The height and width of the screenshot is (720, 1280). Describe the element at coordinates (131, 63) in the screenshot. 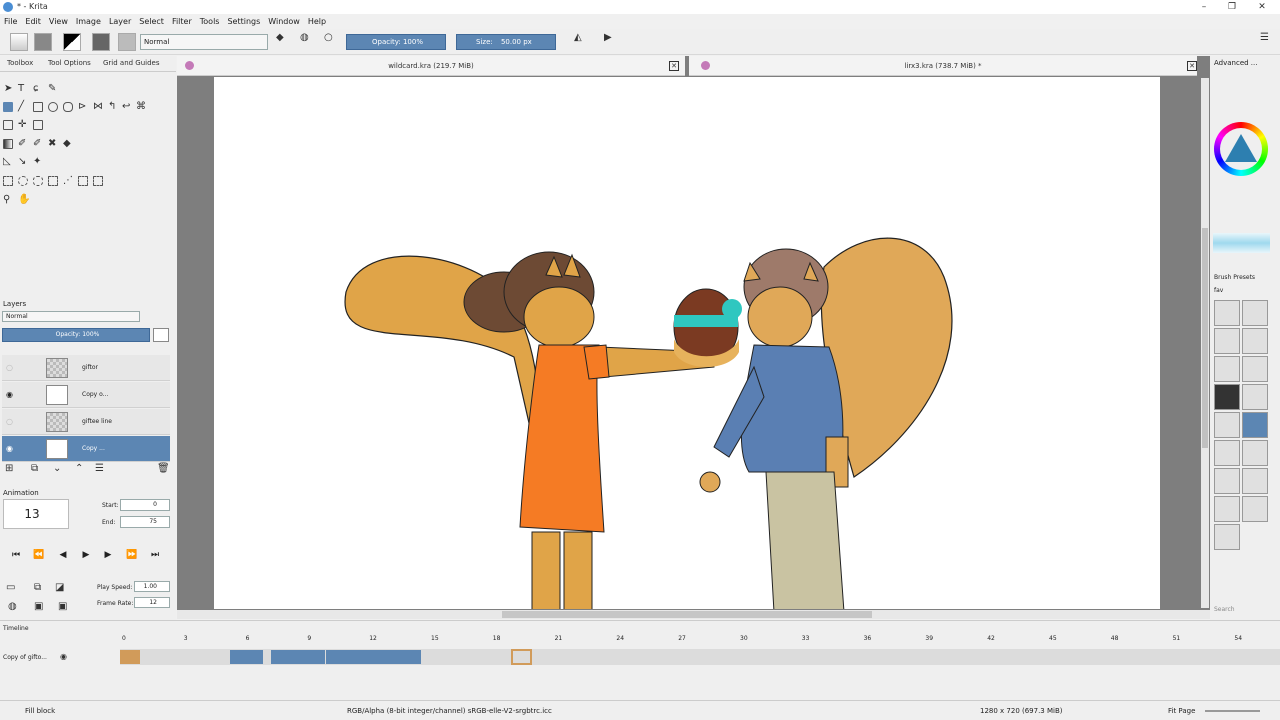

I see `tab-grid-guides: Grid and Guides` at that location.